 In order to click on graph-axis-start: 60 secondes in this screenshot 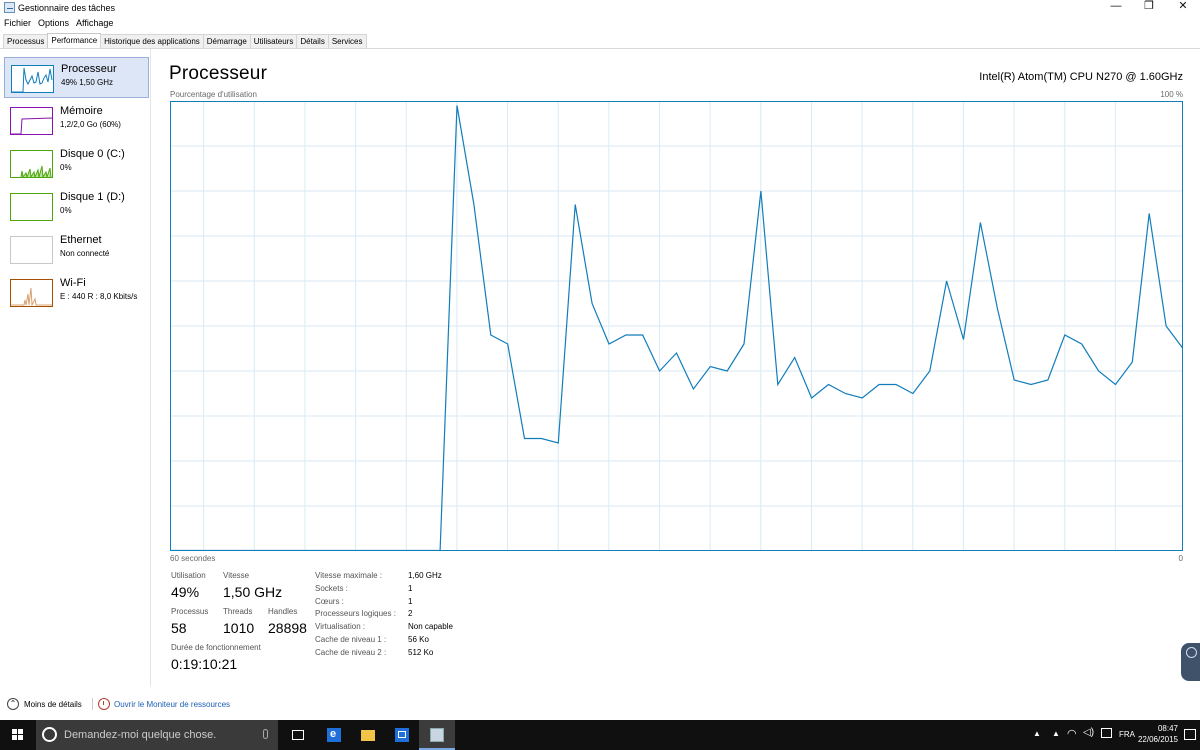, I will do `click(193, 558)`.